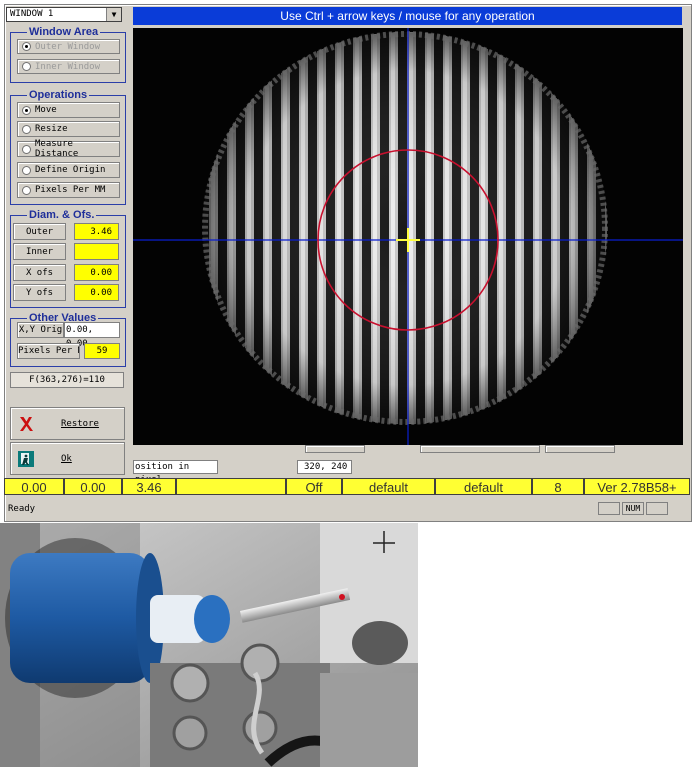  I want to click on inner-window-radio: Inner Window, so click(68, 66).